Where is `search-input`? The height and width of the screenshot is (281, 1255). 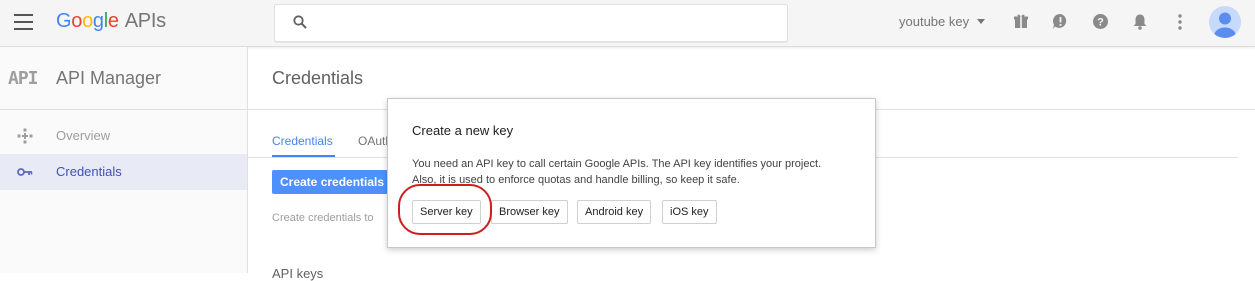 search-input is located at coordinates (546, 23).